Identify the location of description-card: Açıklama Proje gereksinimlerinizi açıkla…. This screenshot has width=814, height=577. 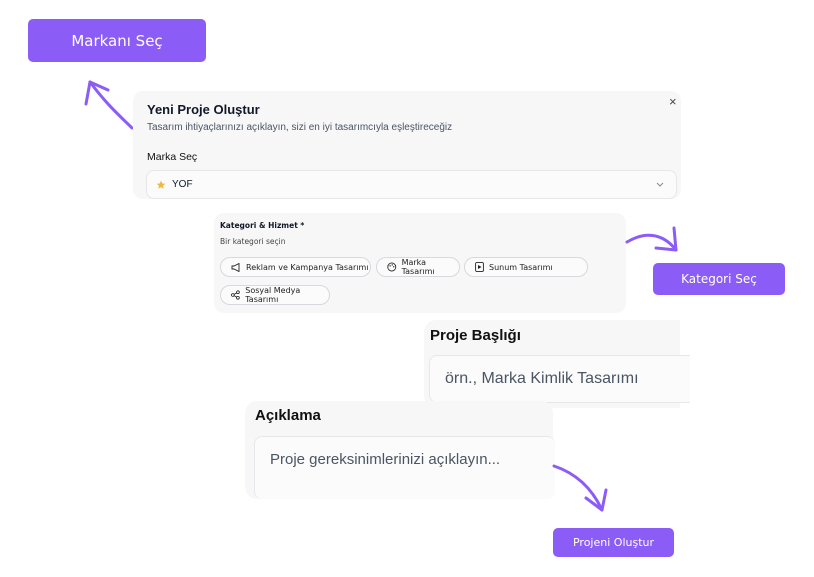
(400, 450).